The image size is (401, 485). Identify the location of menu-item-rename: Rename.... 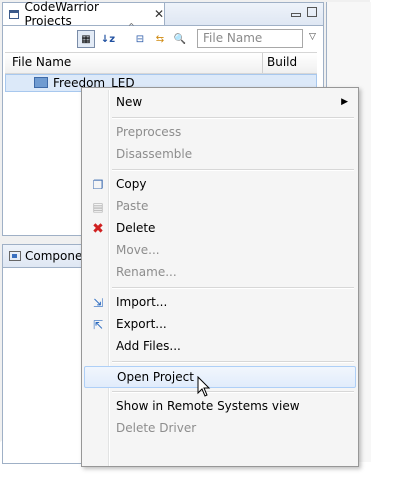
(220, 273).